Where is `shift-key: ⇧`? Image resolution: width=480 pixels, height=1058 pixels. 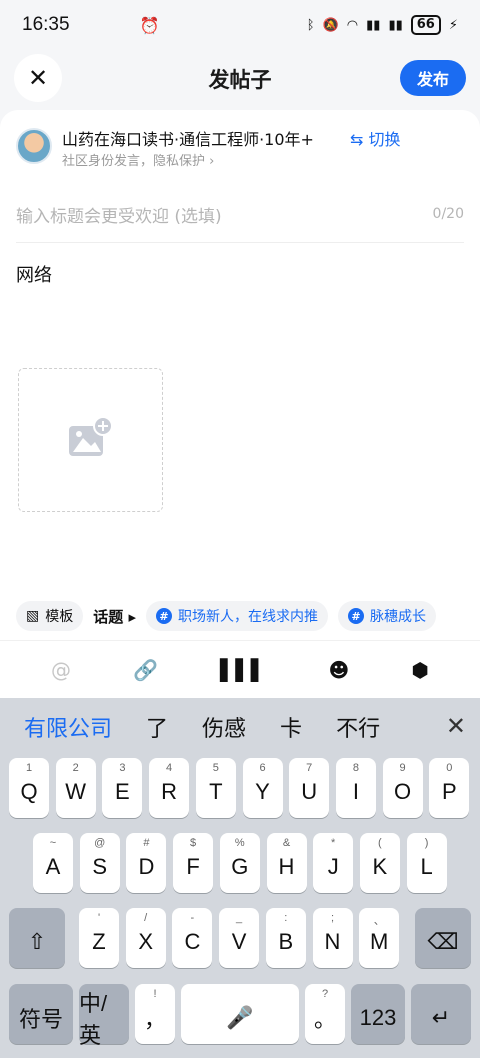 shift-key: ⇧ is located at coordinates (37, 938).